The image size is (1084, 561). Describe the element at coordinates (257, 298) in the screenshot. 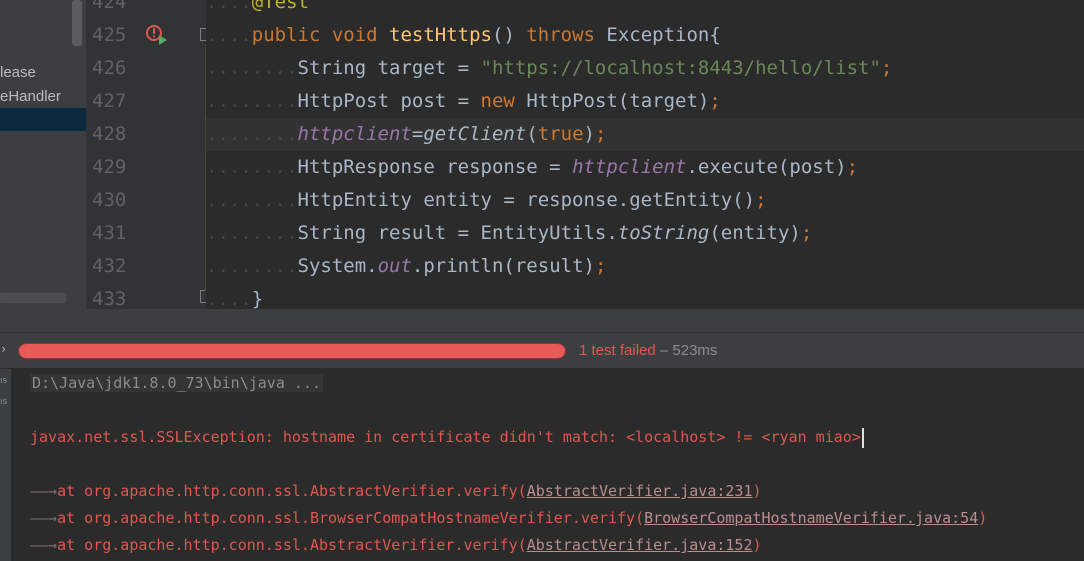

I see `code-token: }` at that location.